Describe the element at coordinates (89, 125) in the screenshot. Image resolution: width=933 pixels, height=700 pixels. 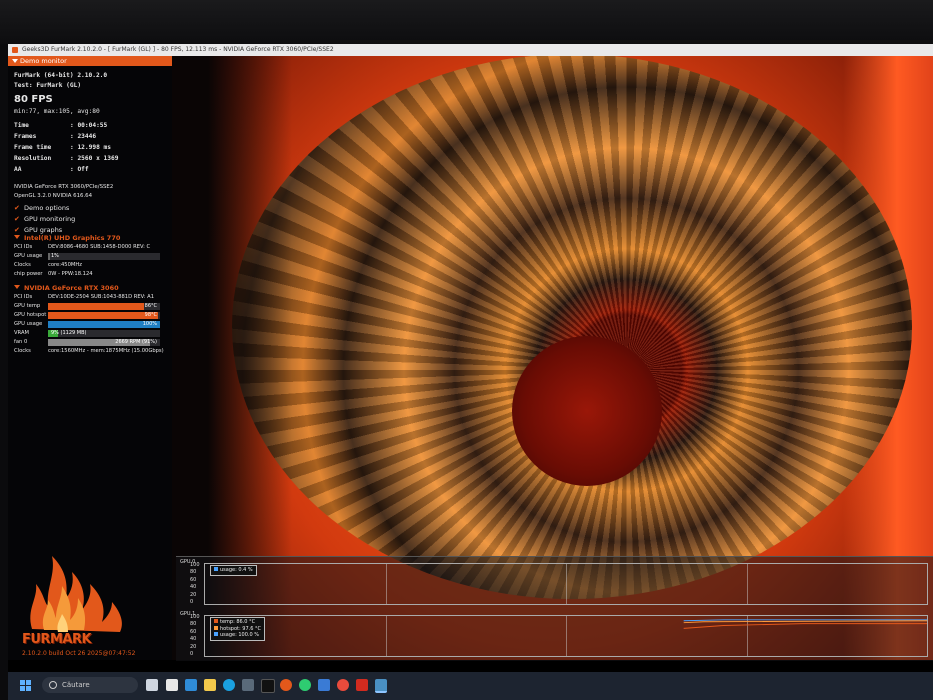
I see `stat-value: : 00:04:55` at that location.